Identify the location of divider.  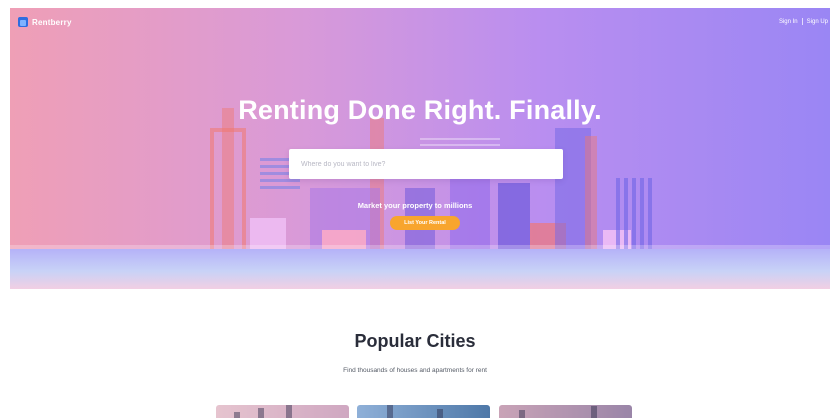
(802, 21).